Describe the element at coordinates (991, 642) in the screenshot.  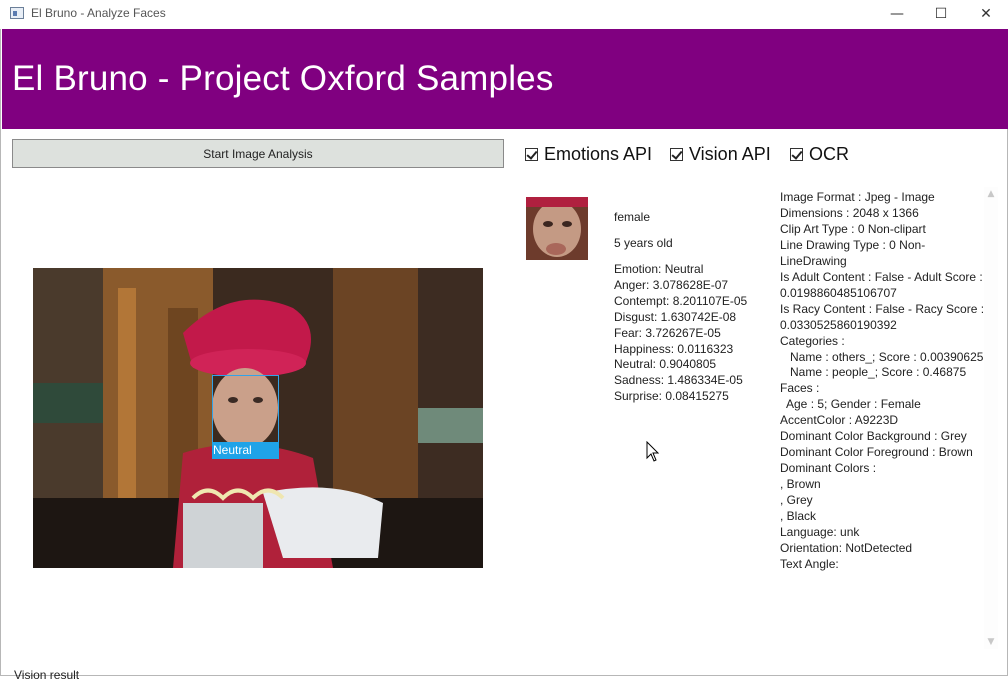
I see `scroll-down-arrow-icon: ▼` at that location.